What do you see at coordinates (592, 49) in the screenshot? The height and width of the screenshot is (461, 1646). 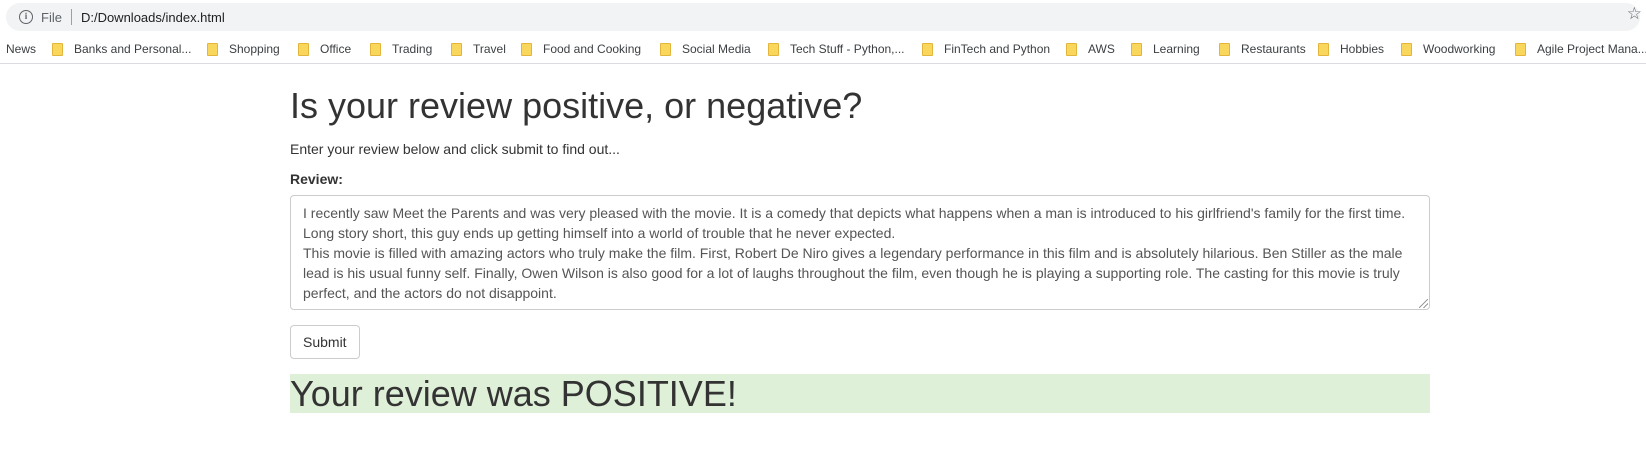 I see `bookmark-label: Food and Cooking` at bounding box center [592, 49].